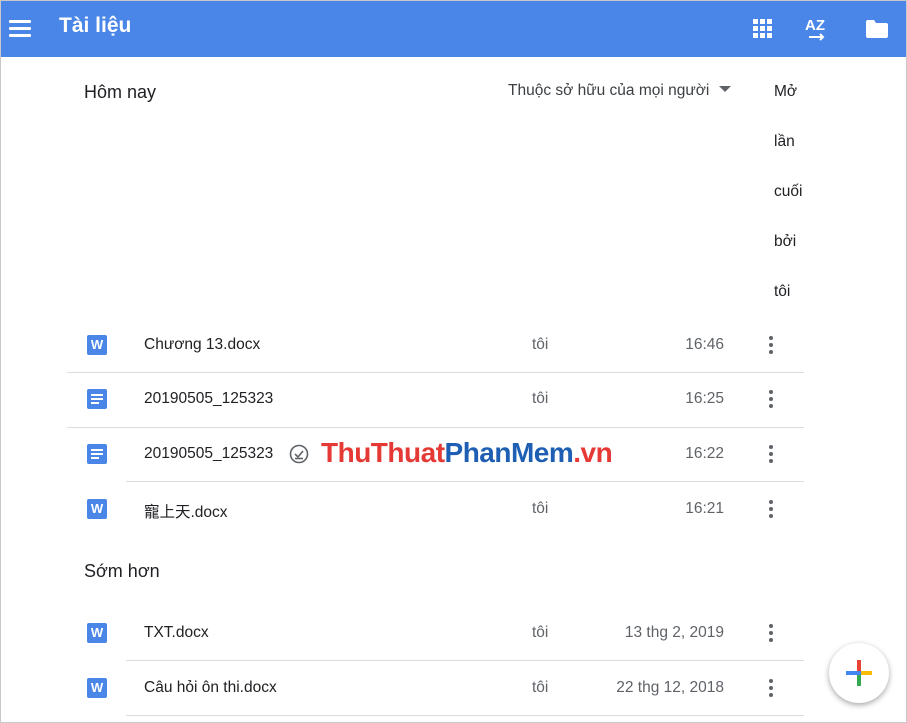  What do you see at coordinates (670, 687) in the screenshot?
I see `file-date: 22 thg 12, 2018` at bounding box center [670, 687].